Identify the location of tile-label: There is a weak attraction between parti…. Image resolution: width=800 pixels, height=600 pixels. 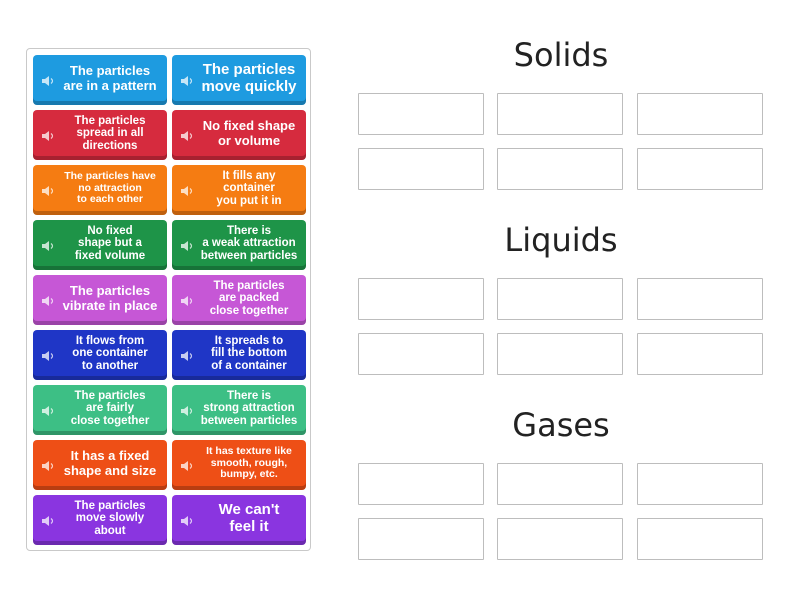
(249, 243).